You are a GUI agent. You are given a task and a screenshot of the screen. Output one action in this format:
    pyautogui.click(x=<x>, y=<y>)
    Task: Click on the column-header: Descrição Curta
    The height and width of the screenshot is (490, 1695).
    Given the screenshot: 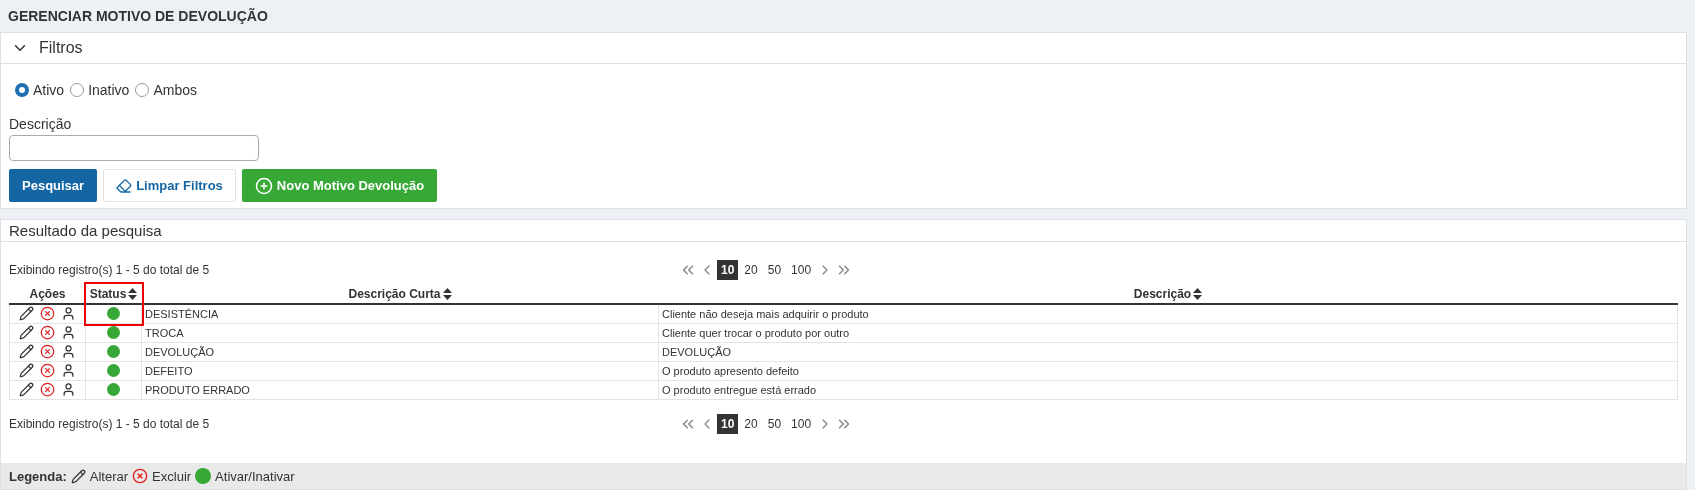 What is the action you would take?
    pyautogui.click(x=394, y=293)
    